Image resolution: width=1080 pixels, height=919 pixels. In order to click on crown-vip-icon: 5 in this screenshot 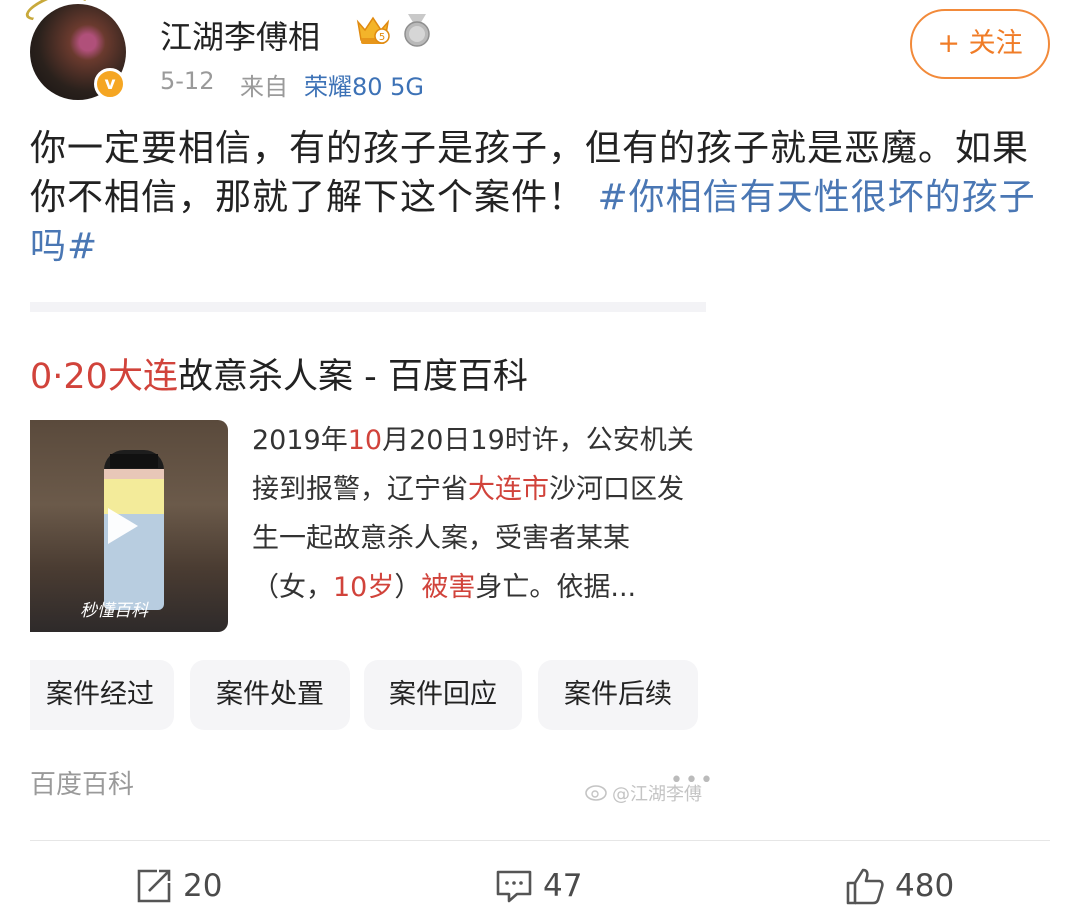, I will do `click(373, 30)`.